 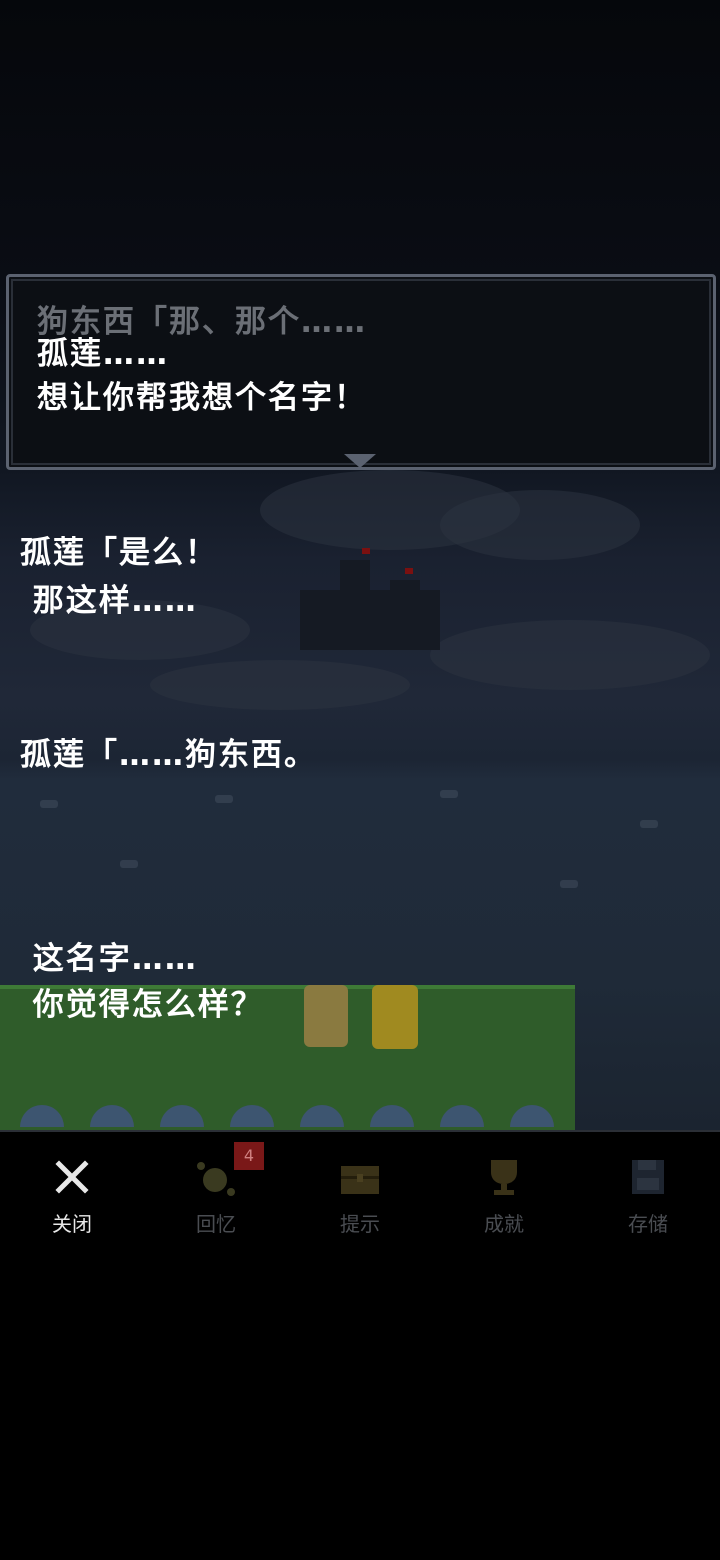 I want to click on close-icon, so click(x=72, y=1177).